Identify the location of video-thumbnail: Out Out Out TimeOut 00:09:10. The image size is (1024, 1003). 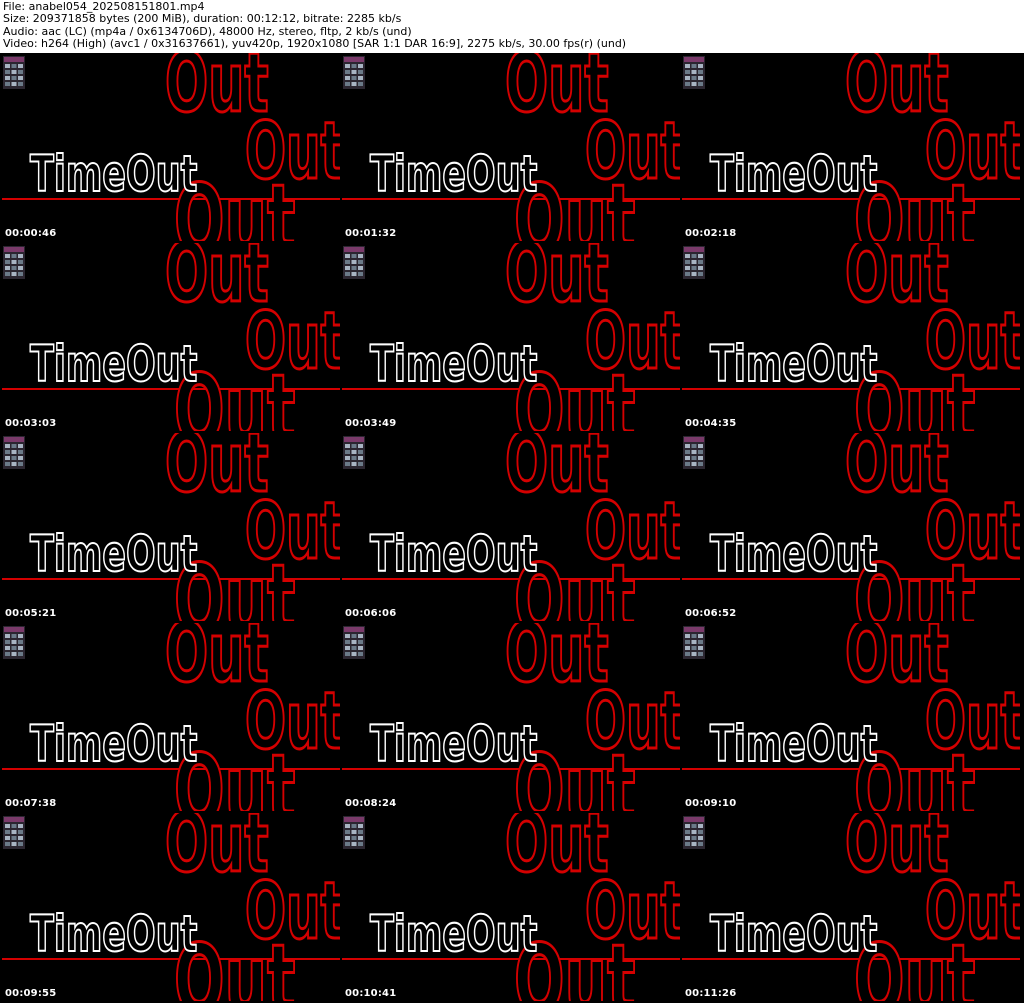
(851, 717).